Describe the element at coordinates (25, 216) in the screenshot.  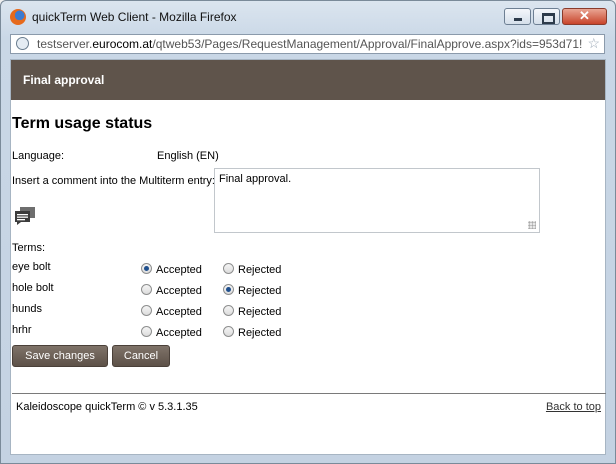
I see `comment-icon` at that location.